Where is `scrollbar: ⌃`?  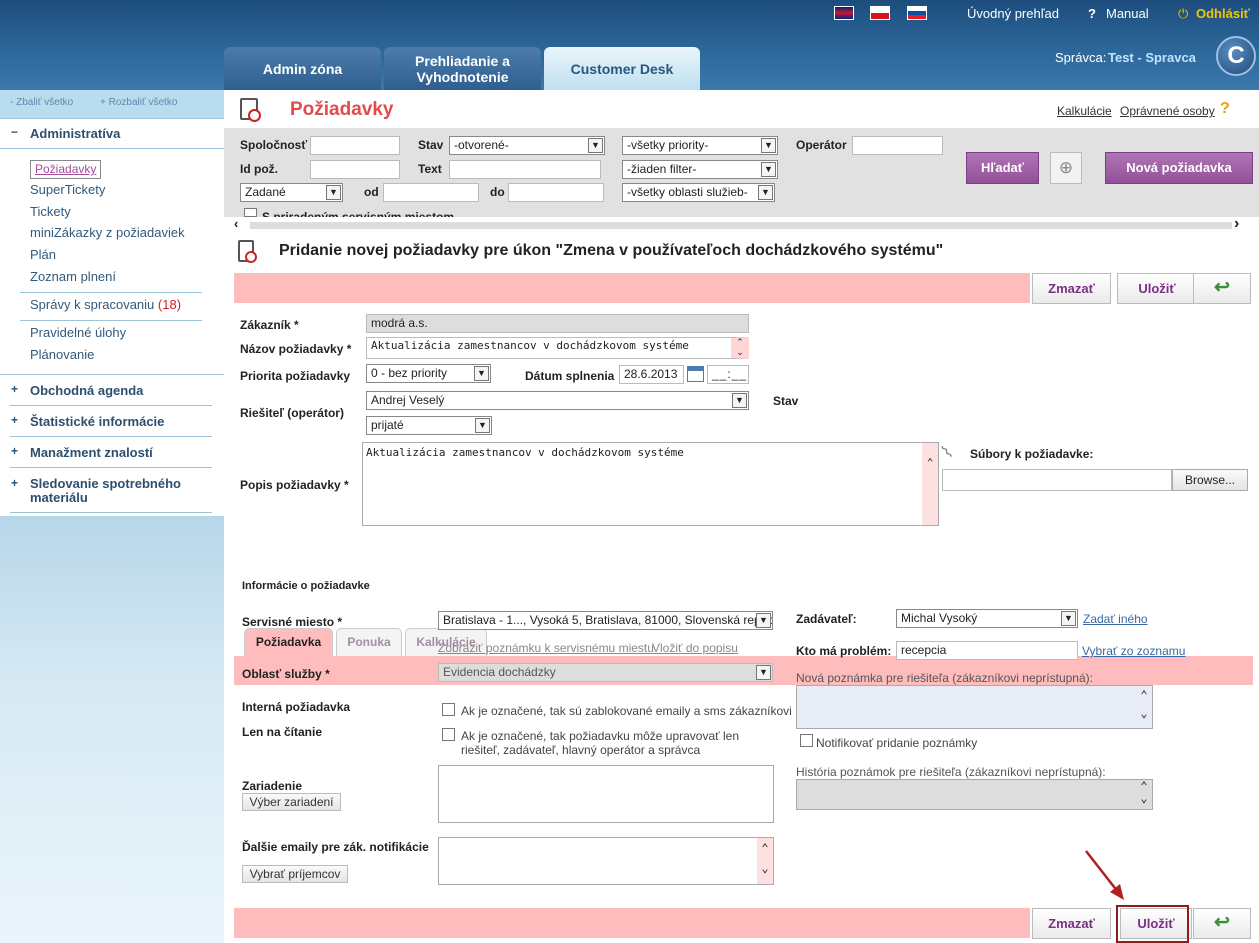
scrollbar: ⌃ is located at coordinates (930, 484).